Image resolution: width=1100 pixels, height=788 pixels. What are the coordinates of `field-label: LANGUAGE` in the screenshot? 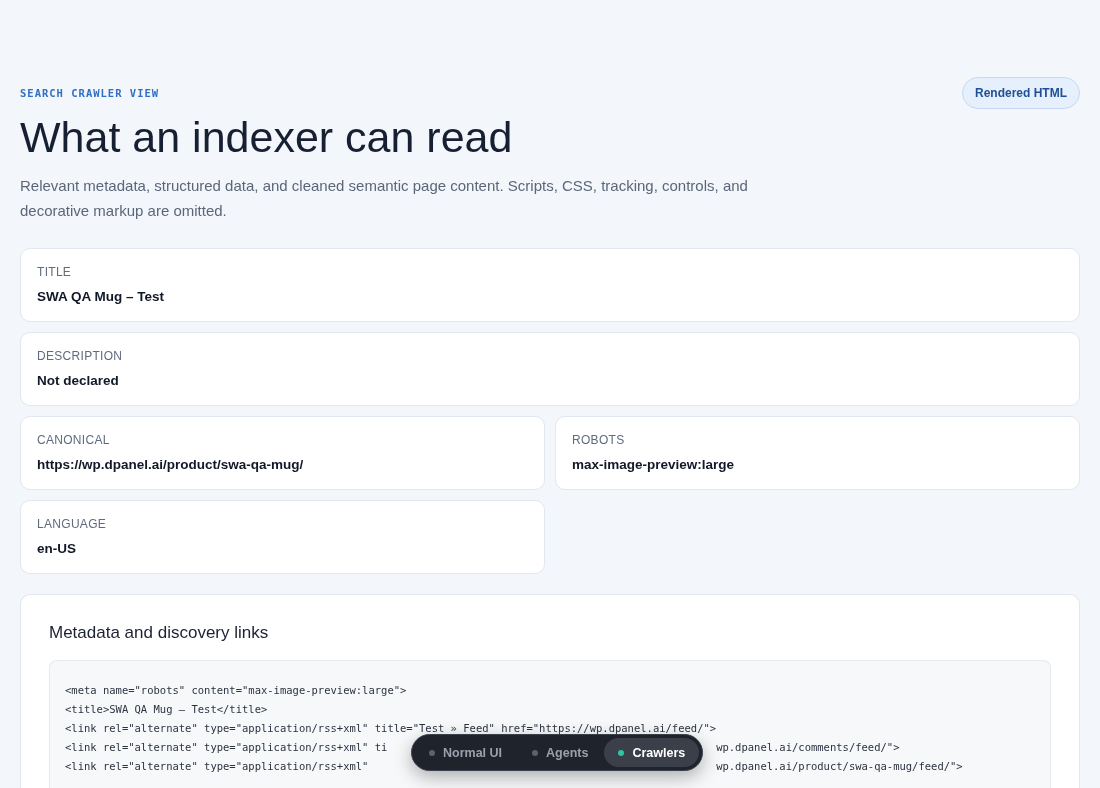 It's located at (72, 524).